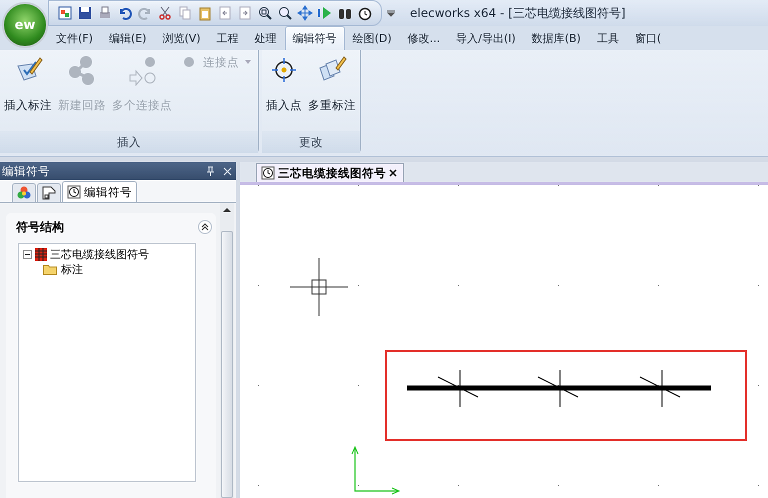  What do you see at coordinates (165, 13) in the screenshot?
I see `scissors-icon` at bounding box center [165, 13].